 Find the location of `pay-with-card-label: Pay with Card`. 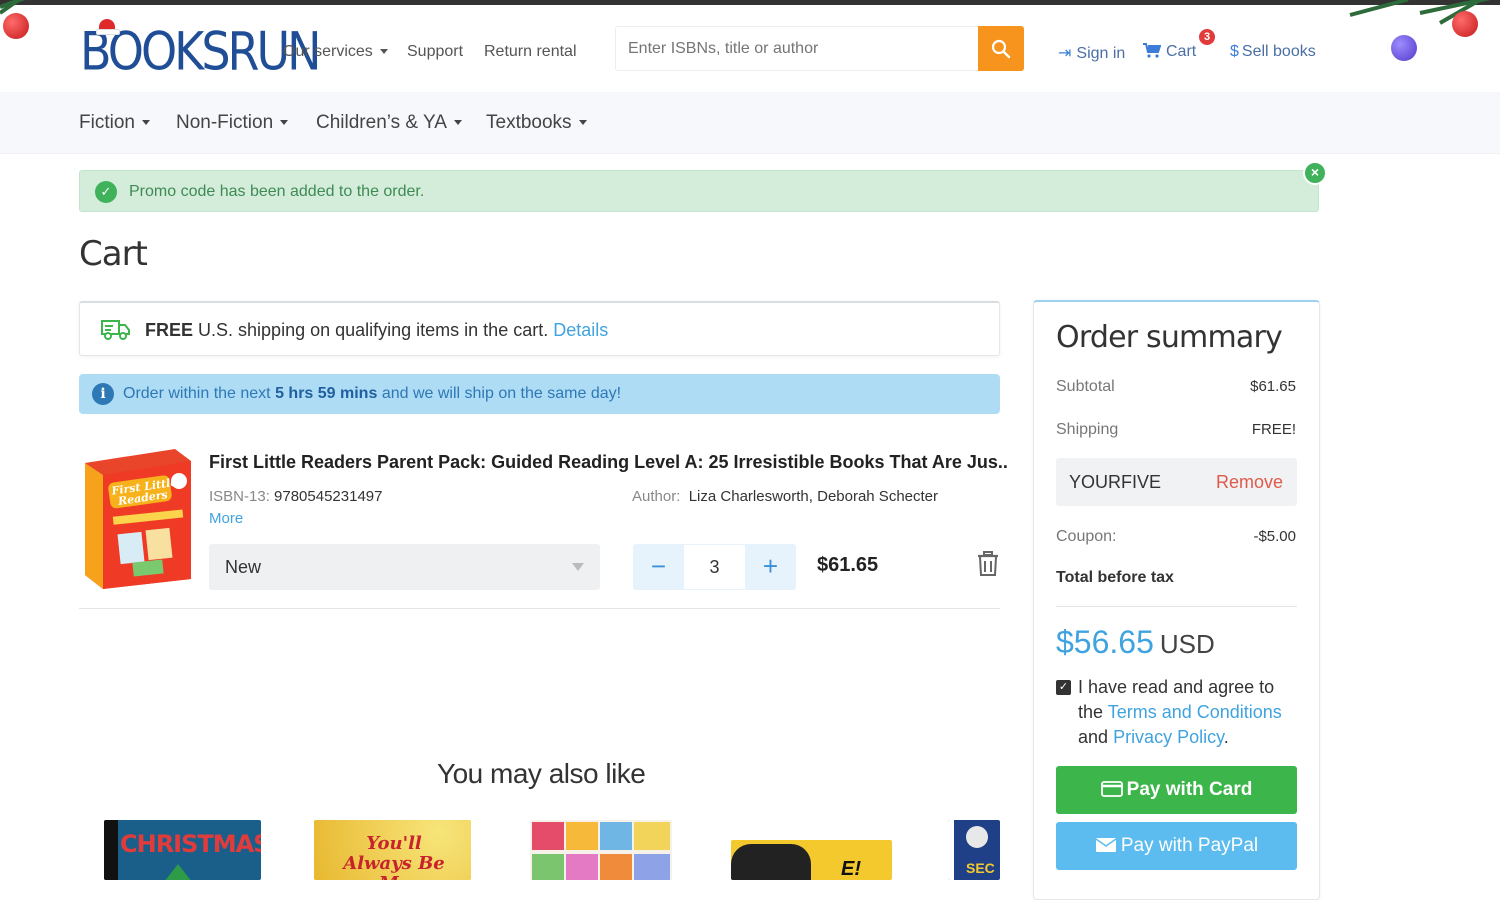

pay-with-card-label: Pay with Card is located at coordinates (1189, 789).